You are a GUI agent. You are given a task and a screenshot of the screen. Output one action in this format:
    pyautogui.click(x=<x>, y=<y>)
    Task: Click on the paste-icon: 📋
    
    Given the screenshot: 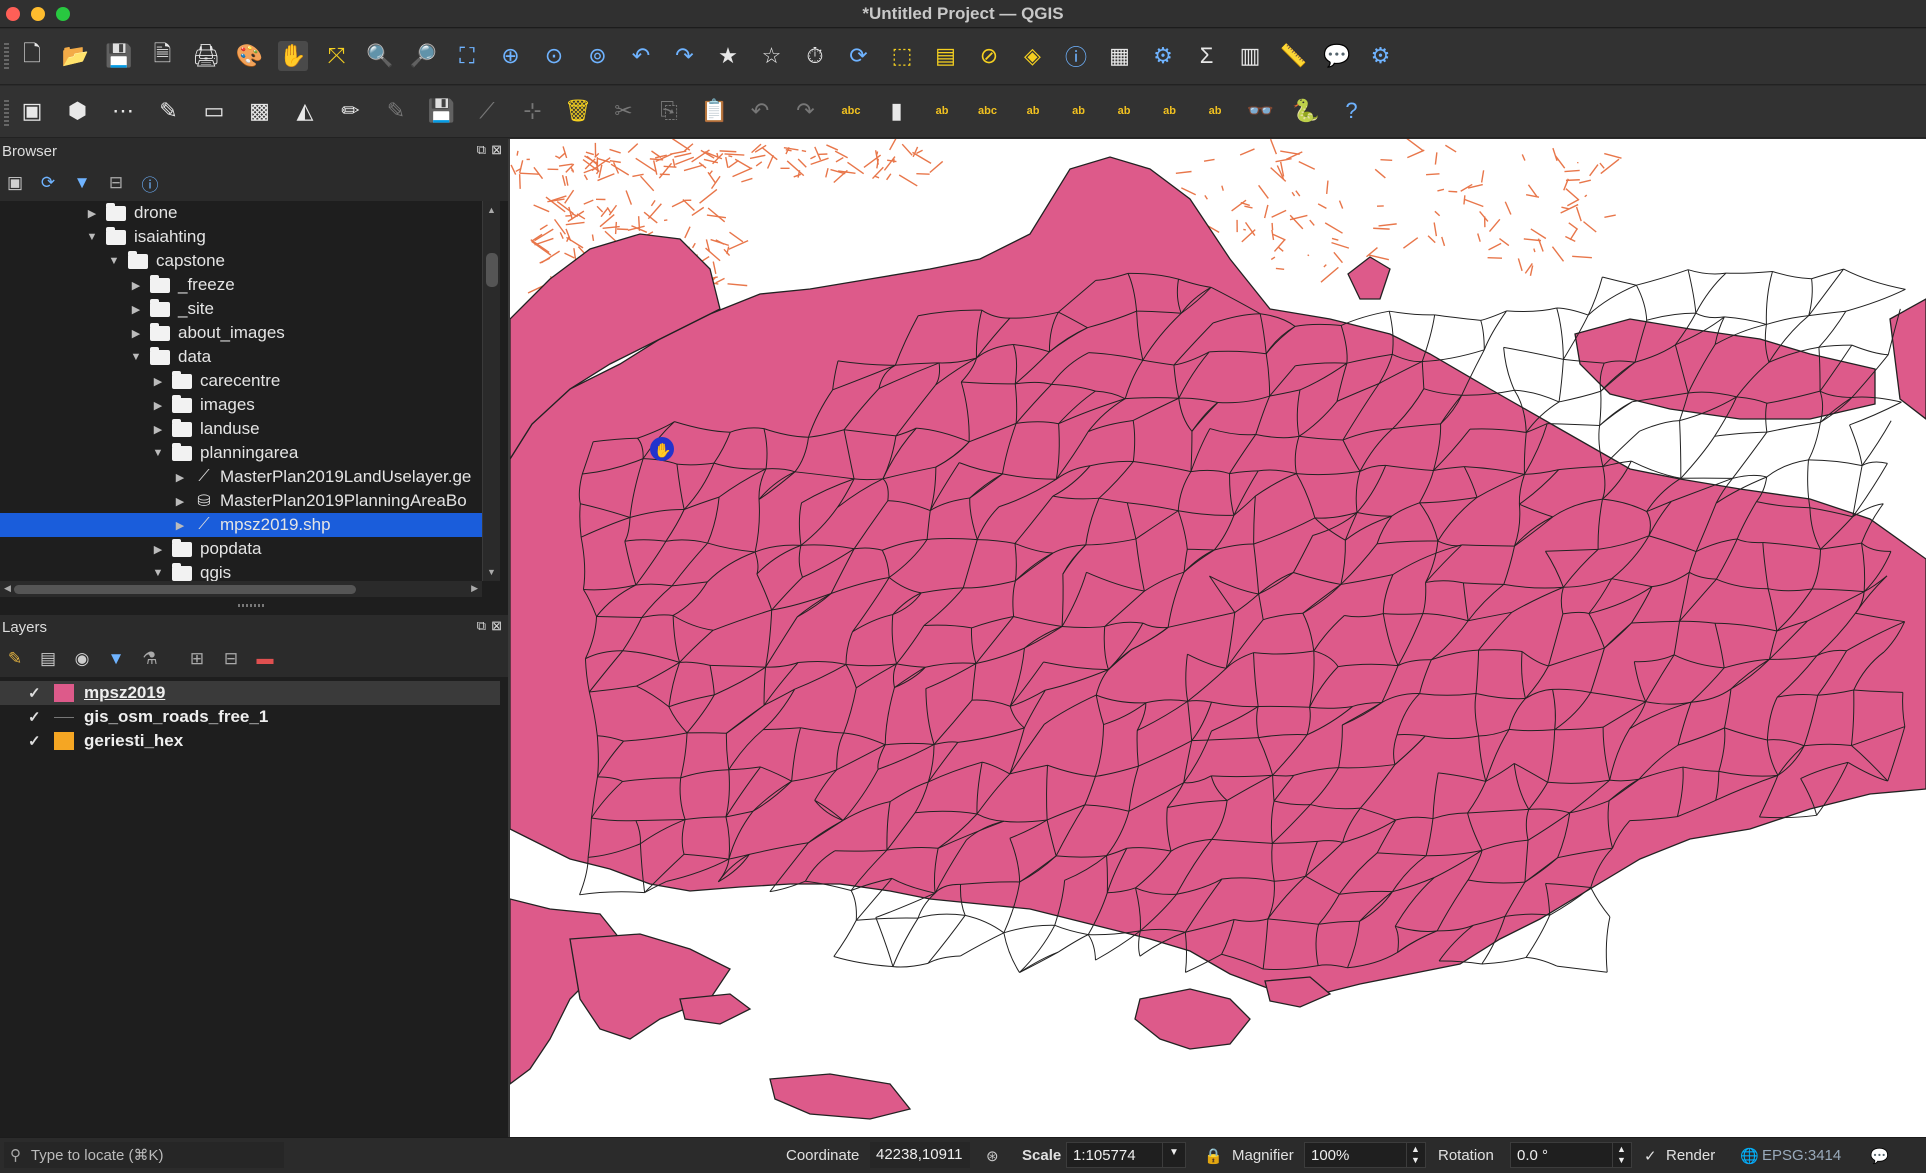 What is the action you would take?
    pyautogui.click(x=715, y=111)
    